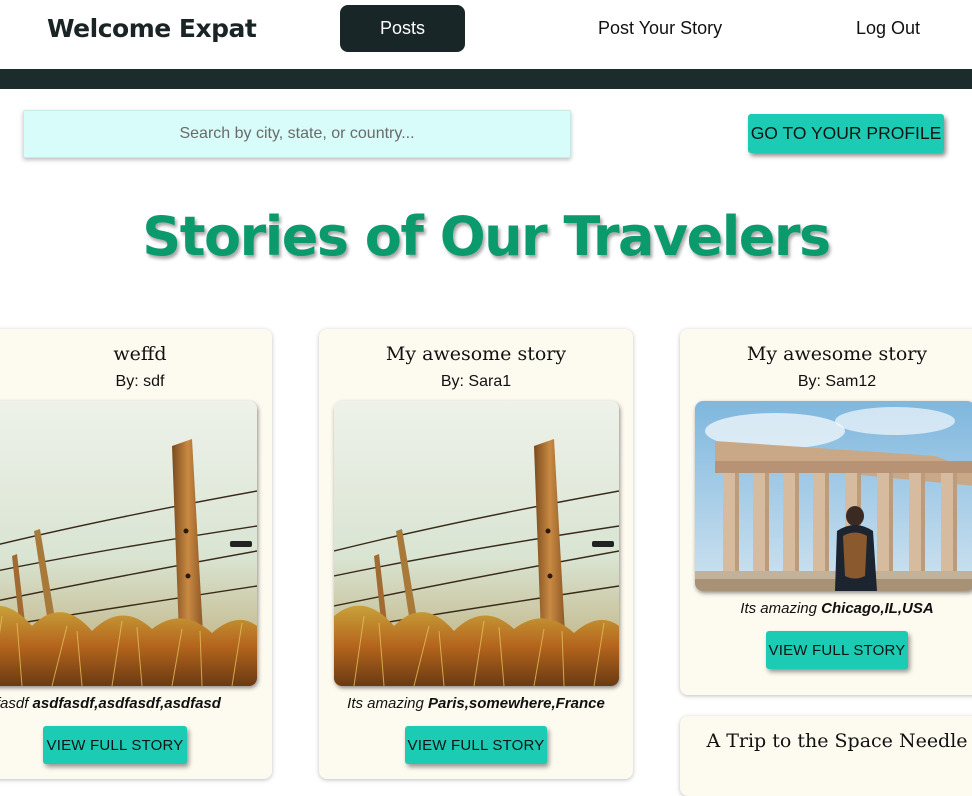  I want to click on story-card: A Trip to the Space Needle, so click(826, 756).